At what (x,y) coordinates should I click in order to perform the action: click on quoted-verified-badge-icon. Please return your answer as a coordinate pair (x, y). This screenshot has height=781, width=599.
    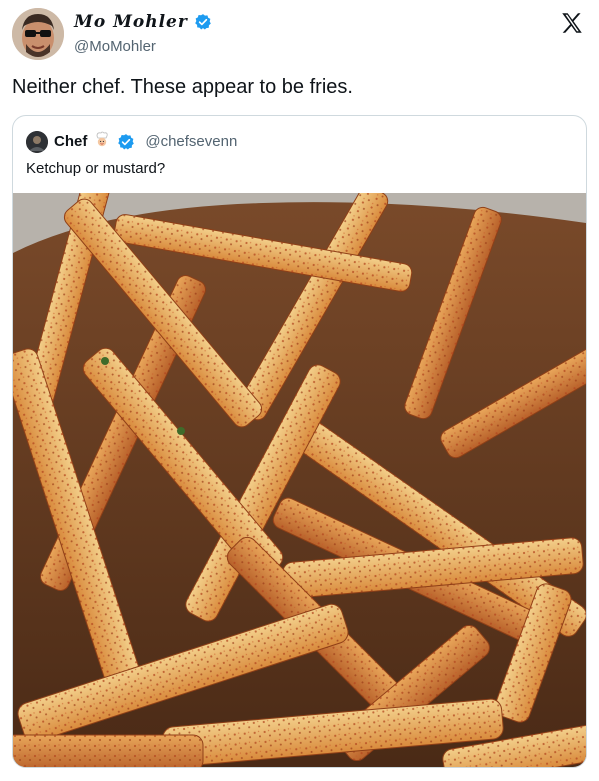
    Looking at the image, I should click on (126, 142).